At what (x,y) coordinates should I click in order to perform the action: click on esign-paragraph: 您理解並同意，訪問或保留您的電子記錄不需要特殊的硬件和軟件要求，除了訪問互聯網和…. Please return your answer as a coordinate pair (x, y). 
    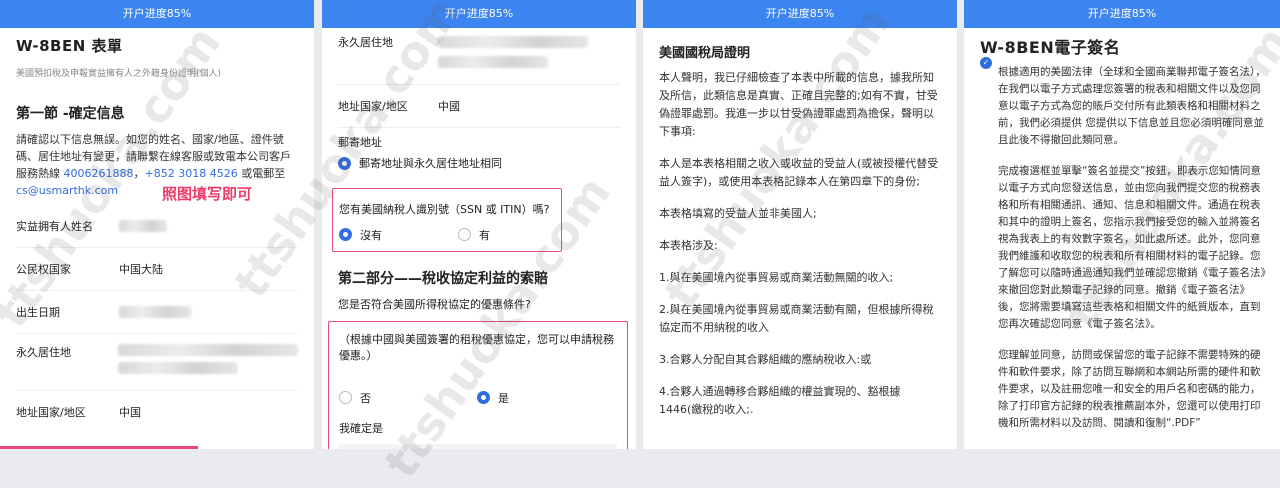
    Looking at the image, I should click on (1129, 389).